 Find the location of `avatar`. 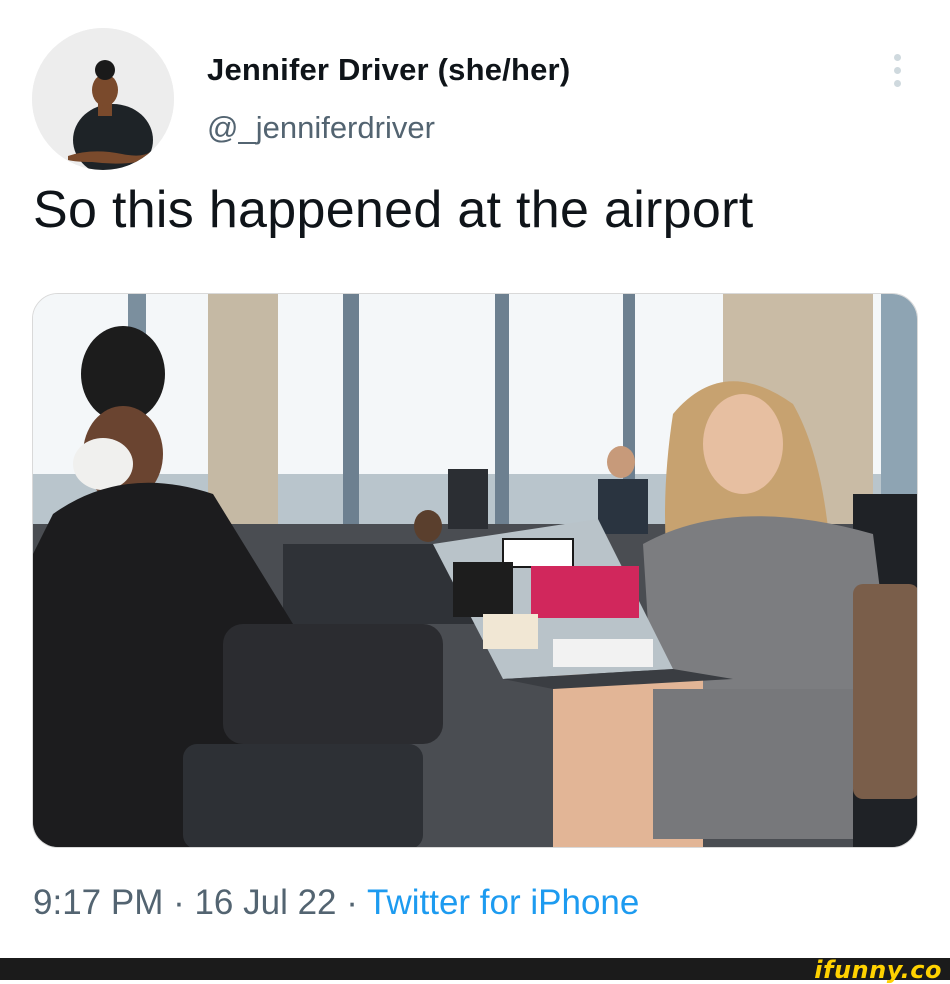

avatar is located at coordinates (103, 99).